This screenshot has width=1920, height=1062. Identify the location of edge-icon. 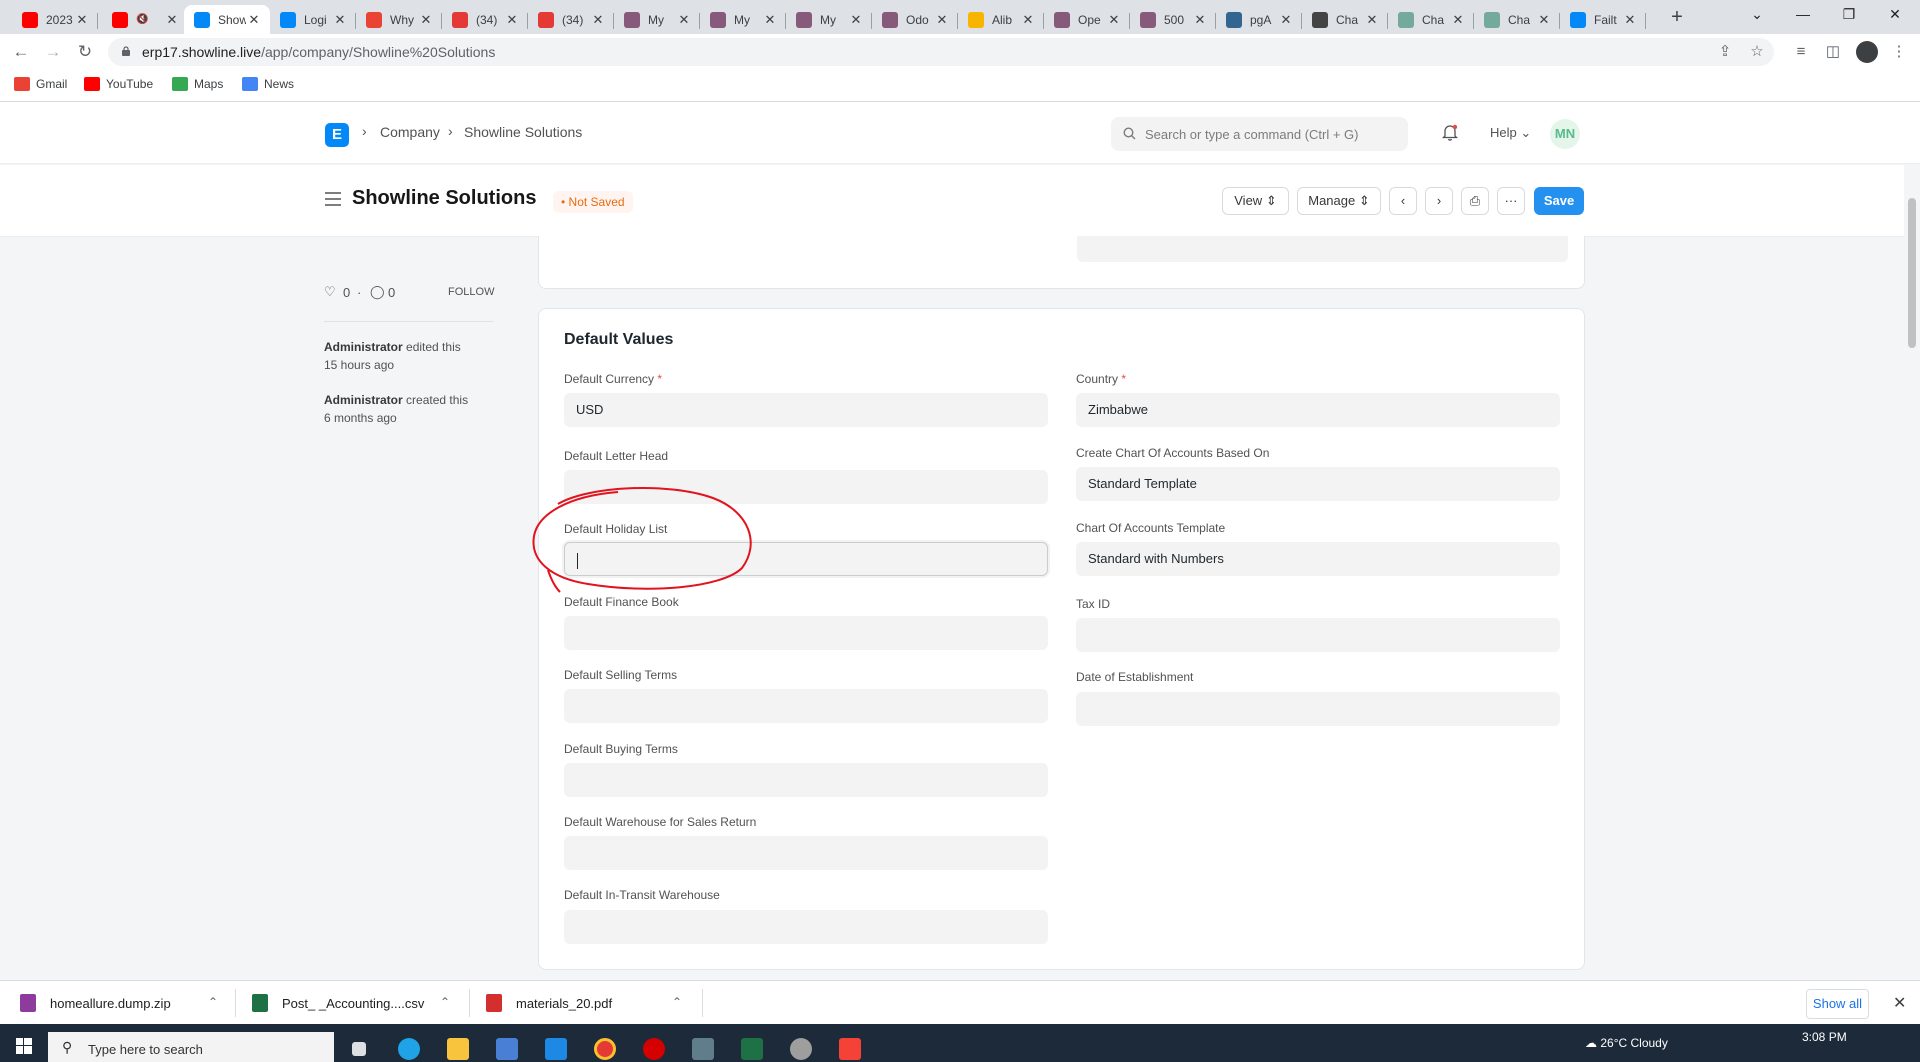
(409, 1049).